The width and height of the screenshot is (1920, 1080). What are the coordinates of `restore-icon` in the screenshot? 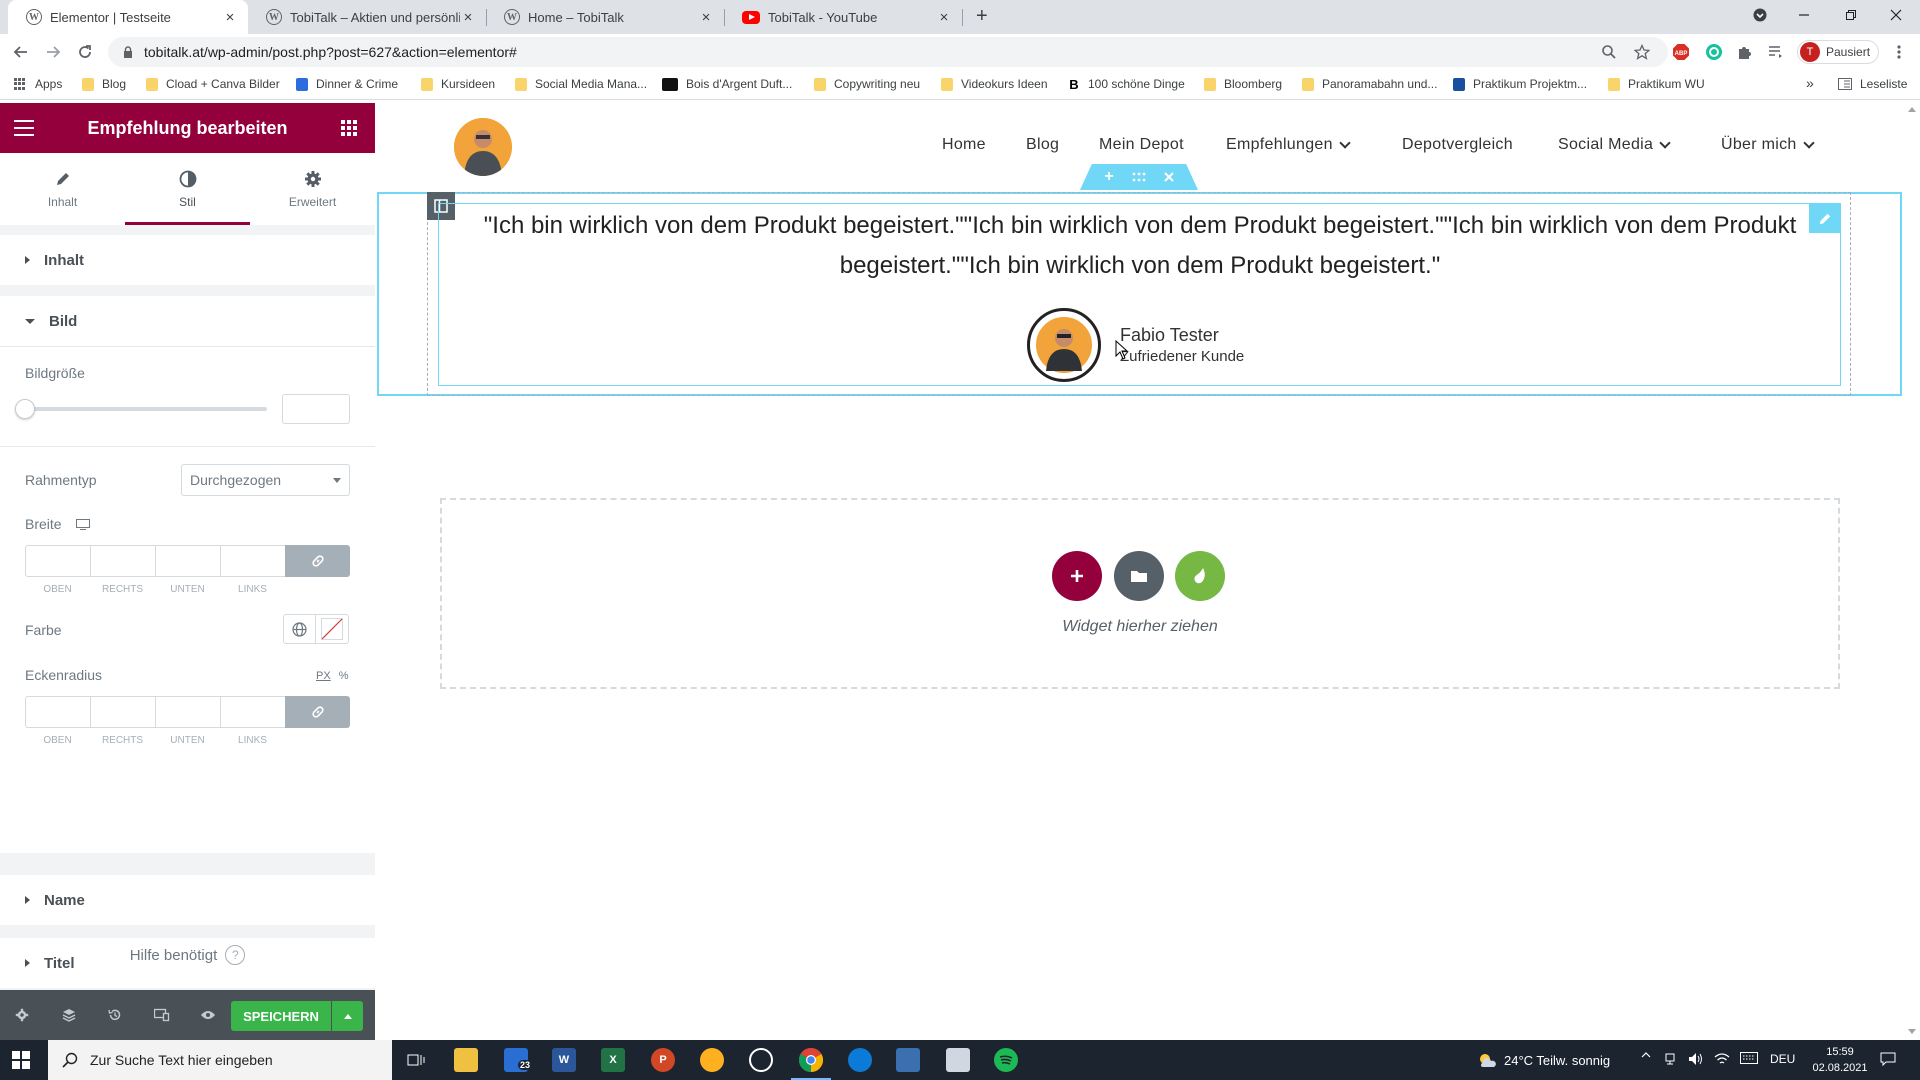 It's located at (1851, 15).